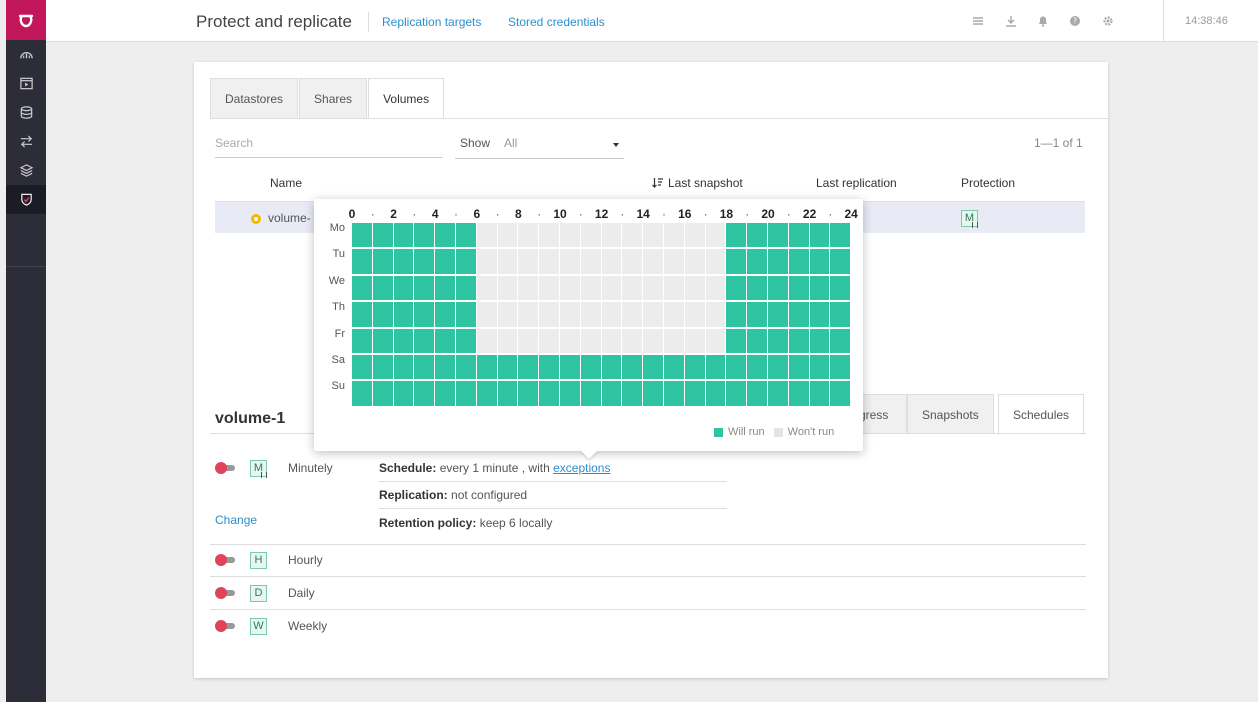  I want to click on transfer-arrows-icon, so click(26, 141).